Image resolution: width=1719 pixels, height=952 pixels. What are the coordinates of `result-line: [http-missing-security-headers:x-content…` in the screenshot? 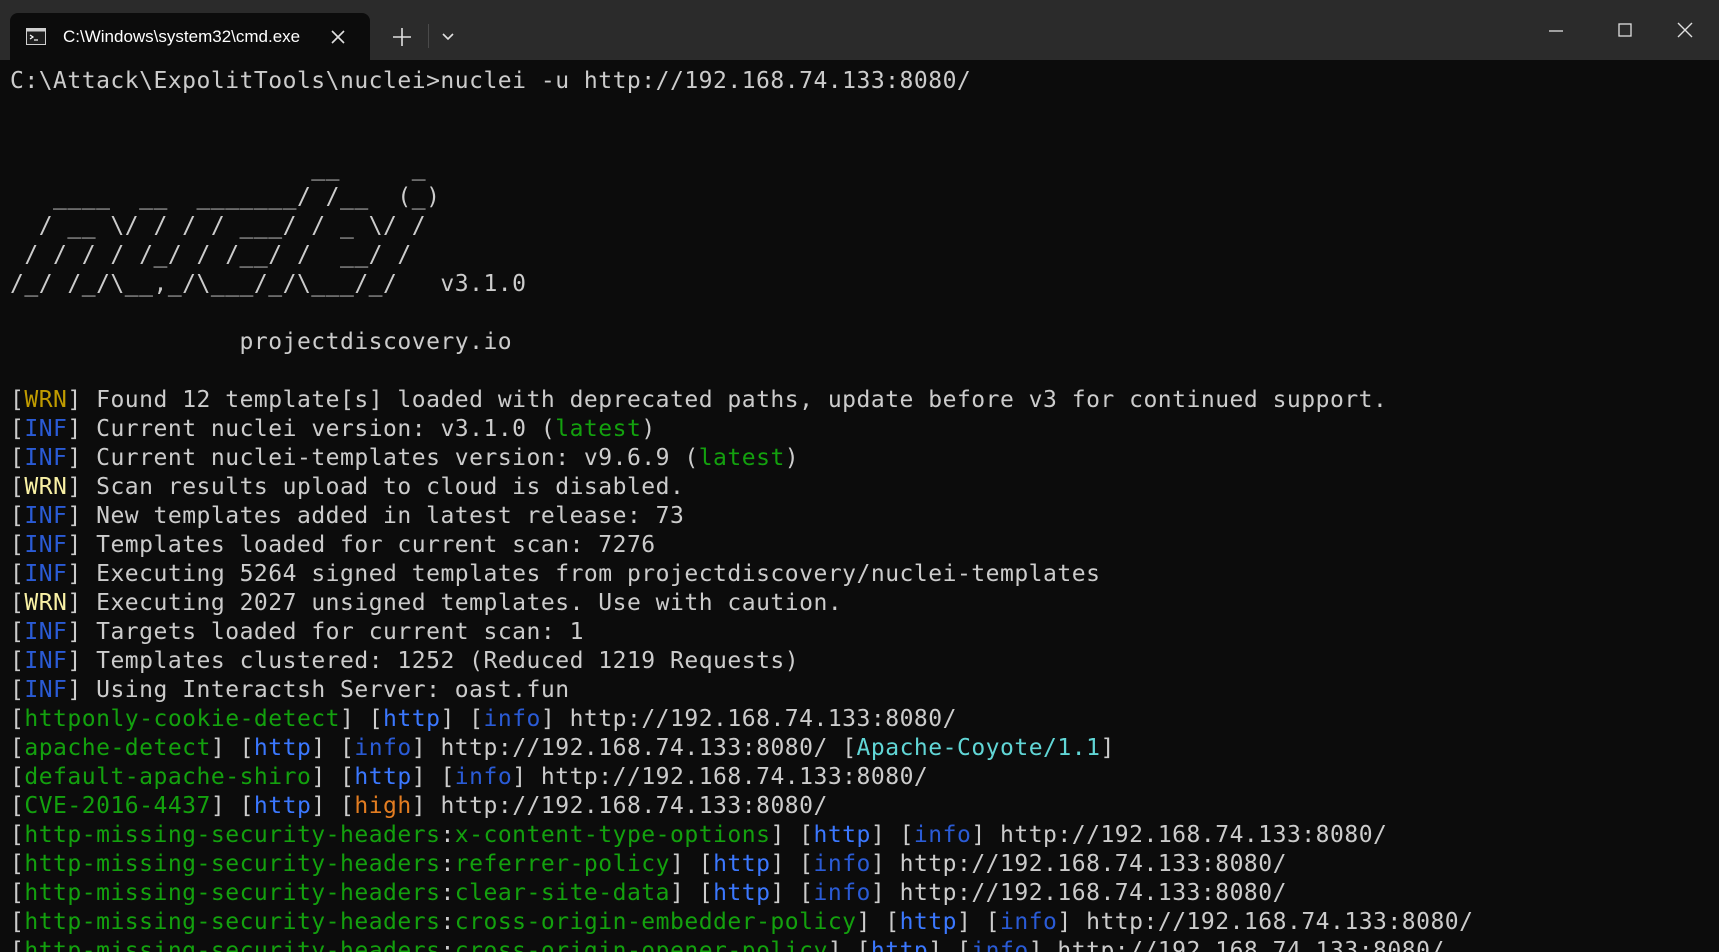 It's located at (864, 835).